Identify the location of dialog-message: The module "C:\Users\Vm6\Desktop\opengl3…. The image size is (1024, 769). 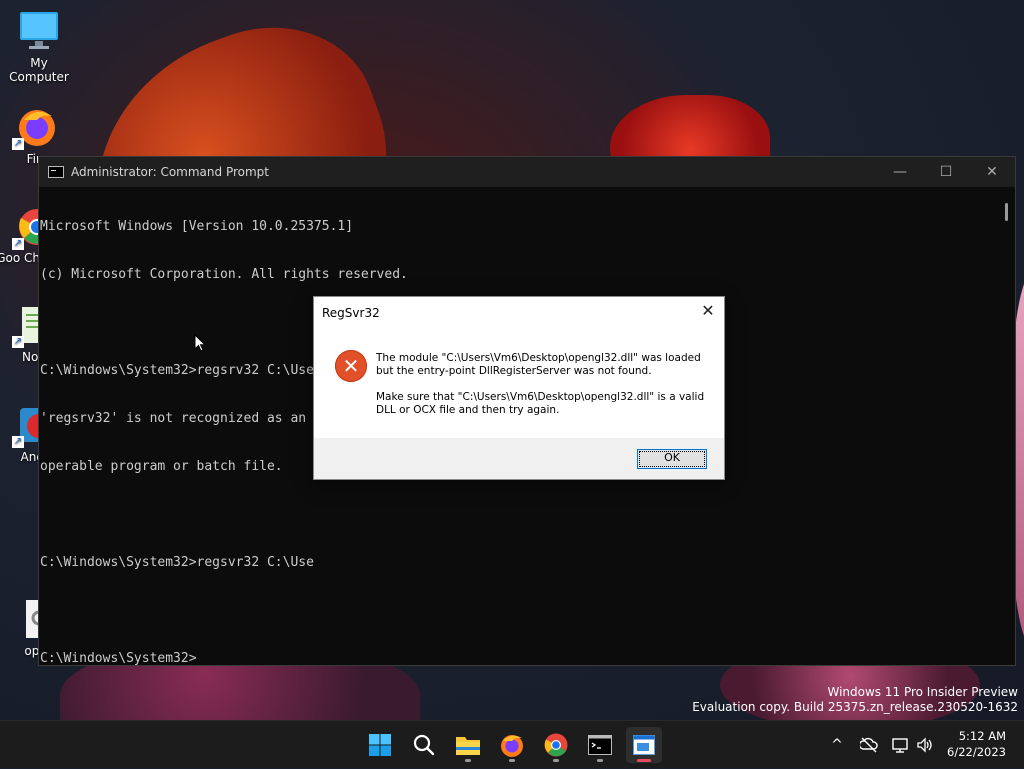
(543, 391).